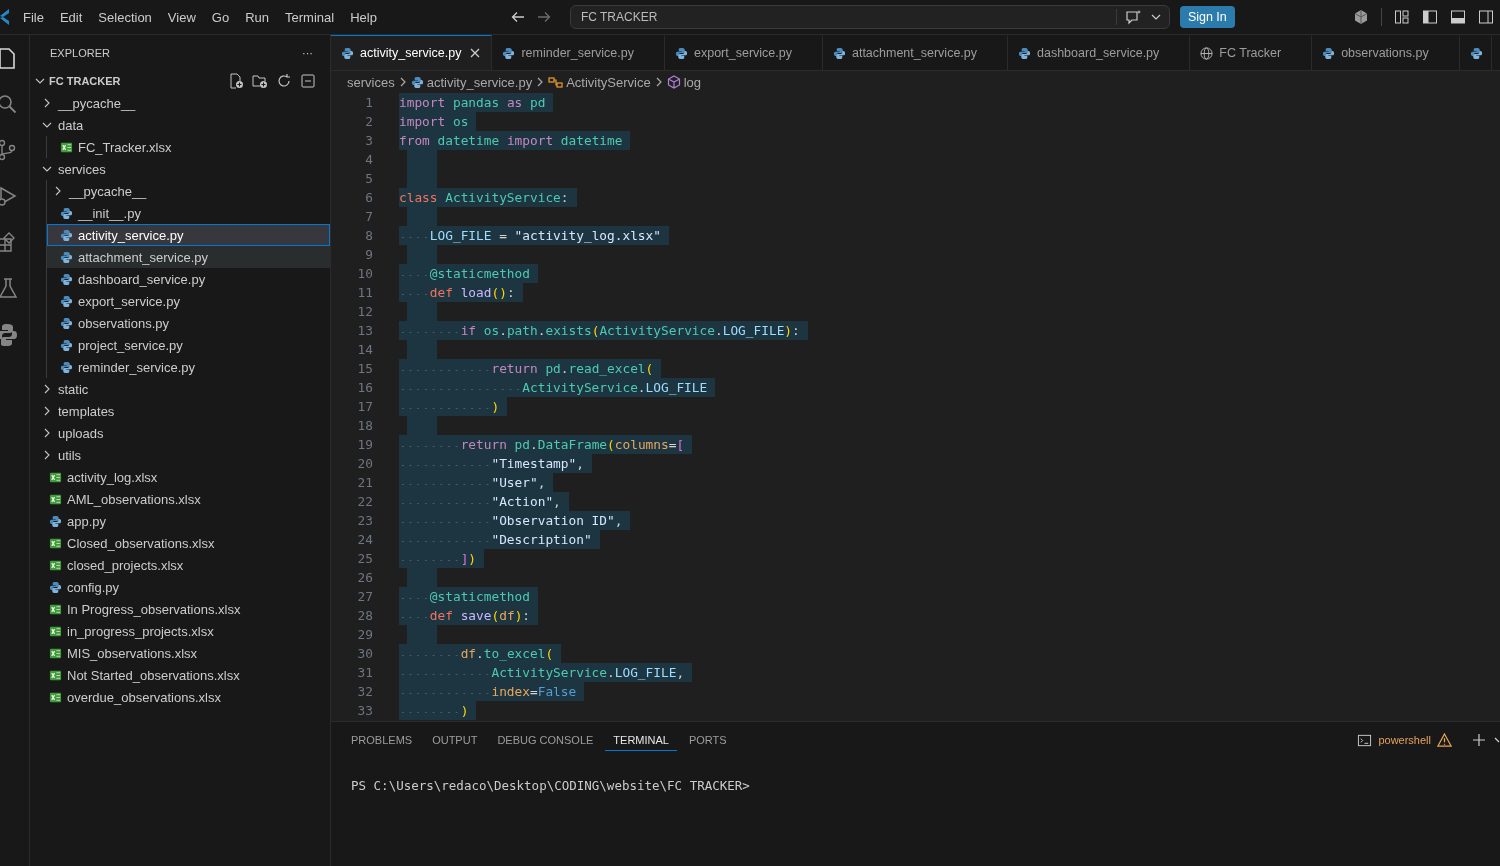  I want to click on refresh-icon, so click(284, 81).